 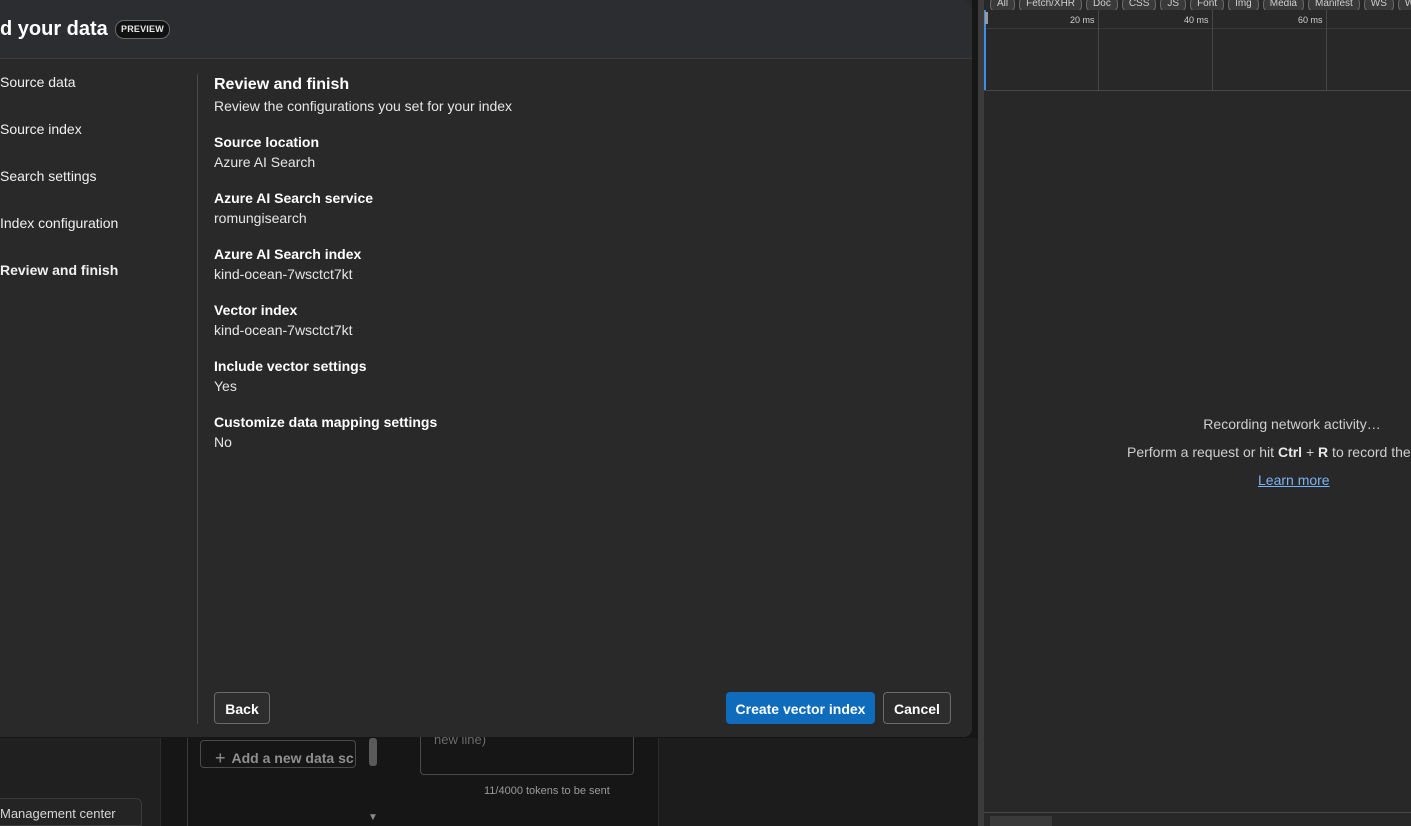 I want to click on token-count: 11/4000 tokens to be sent, so click(x=547, y=791).